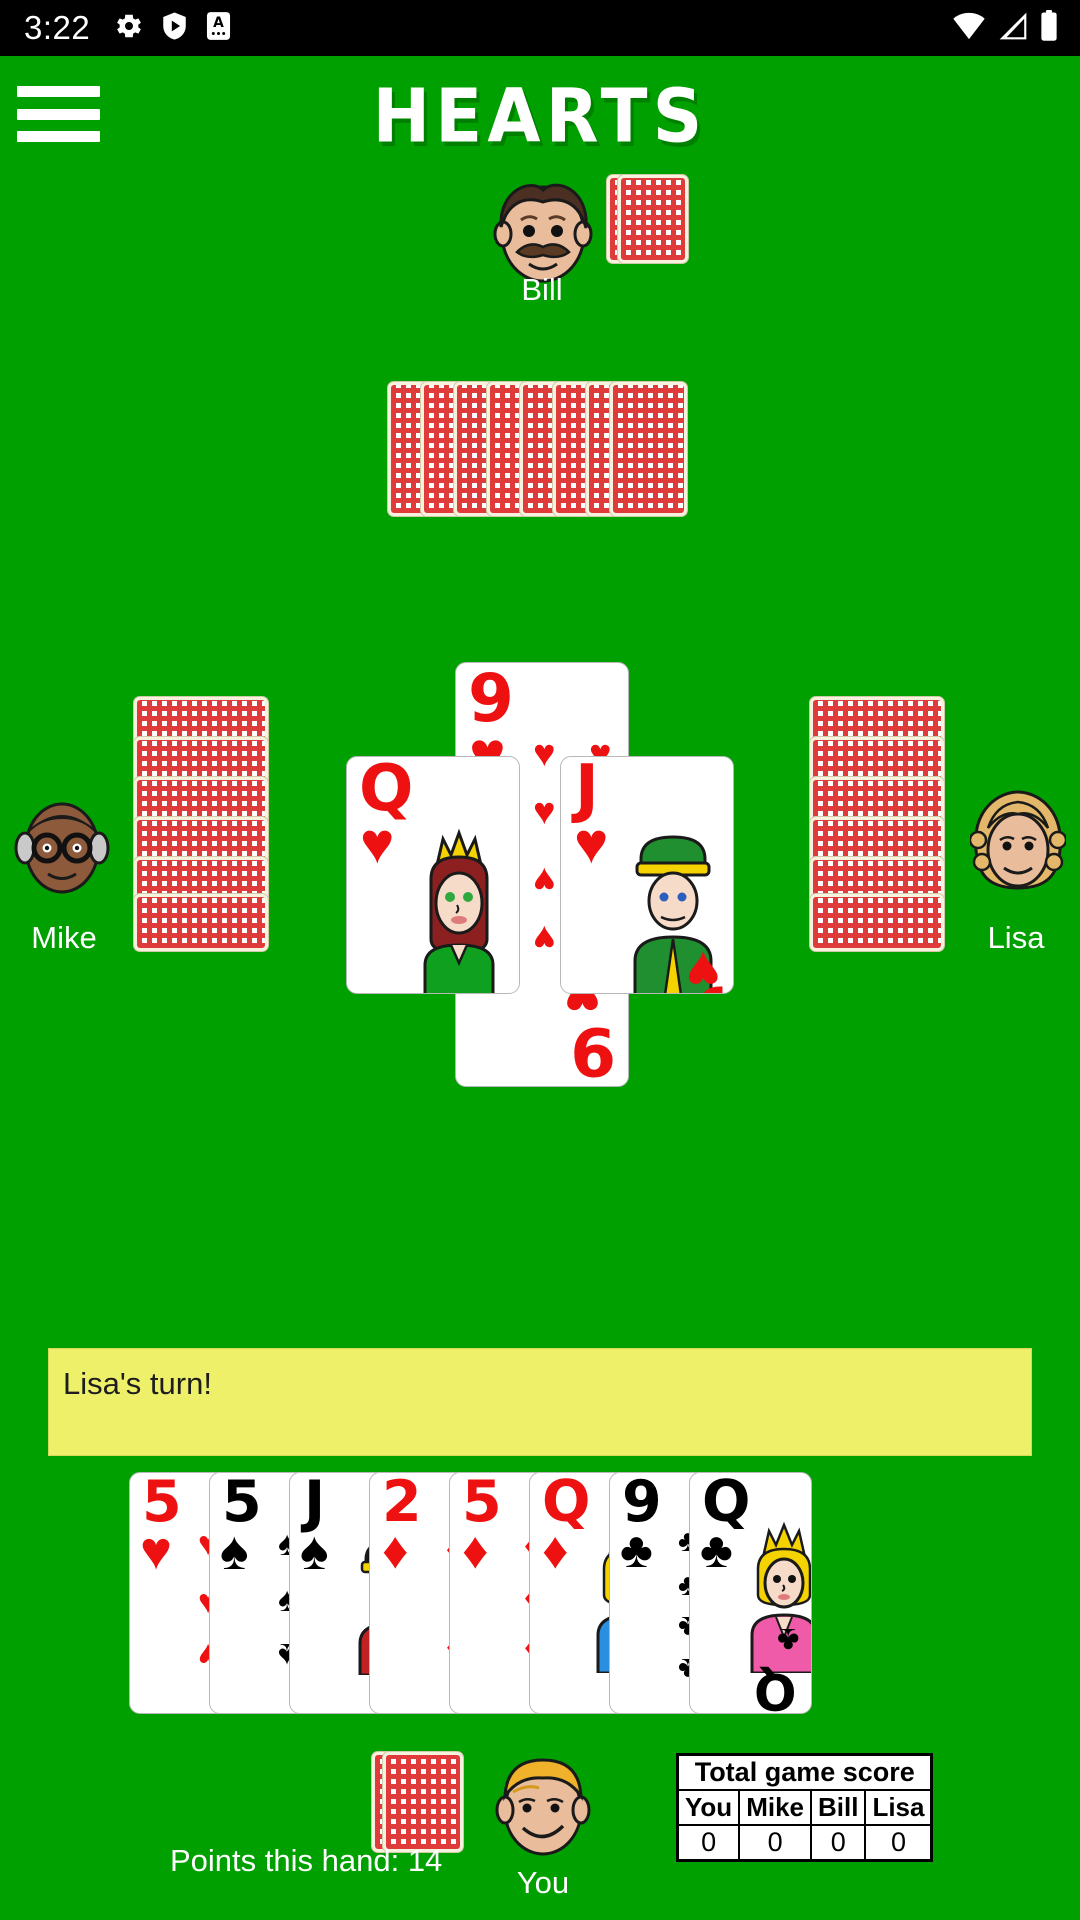  I want to click on player-name-mike: Mike, so click(64, 937).